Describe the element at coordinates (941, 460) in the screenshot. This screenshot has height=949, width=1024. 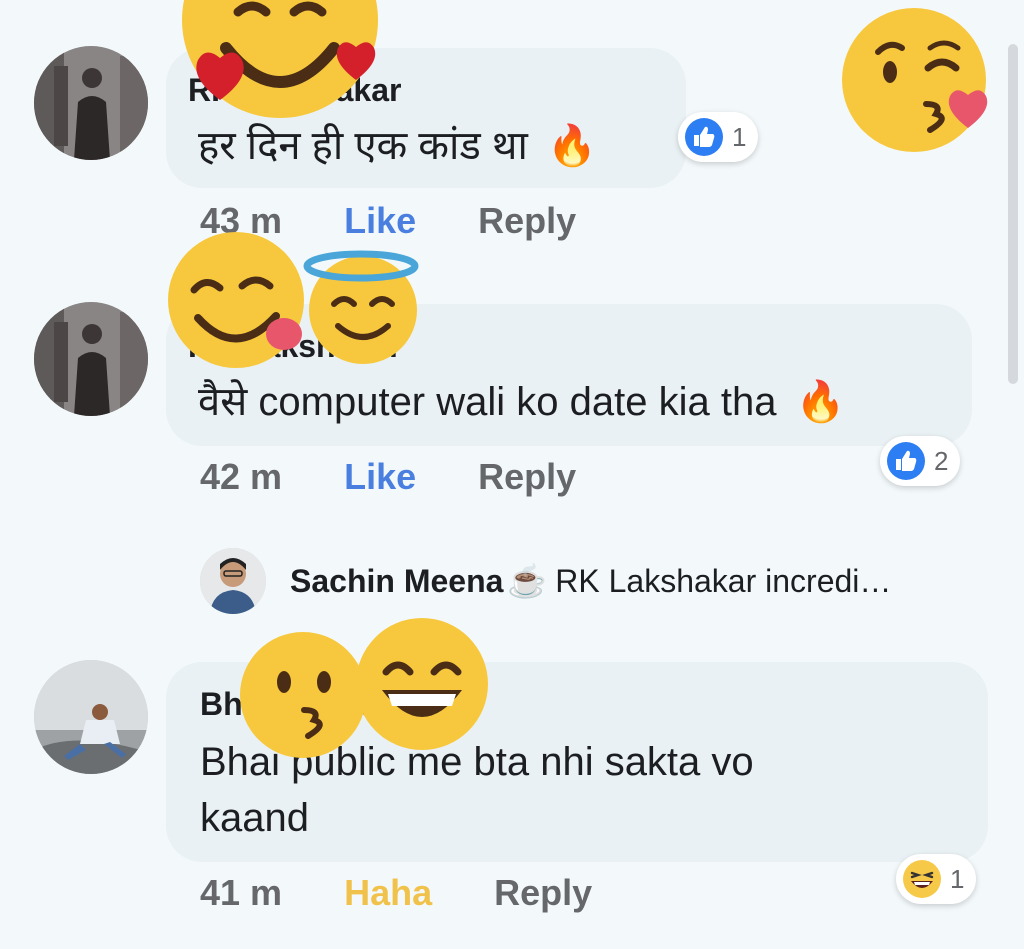
I see `reaction-count: 2` at that location.